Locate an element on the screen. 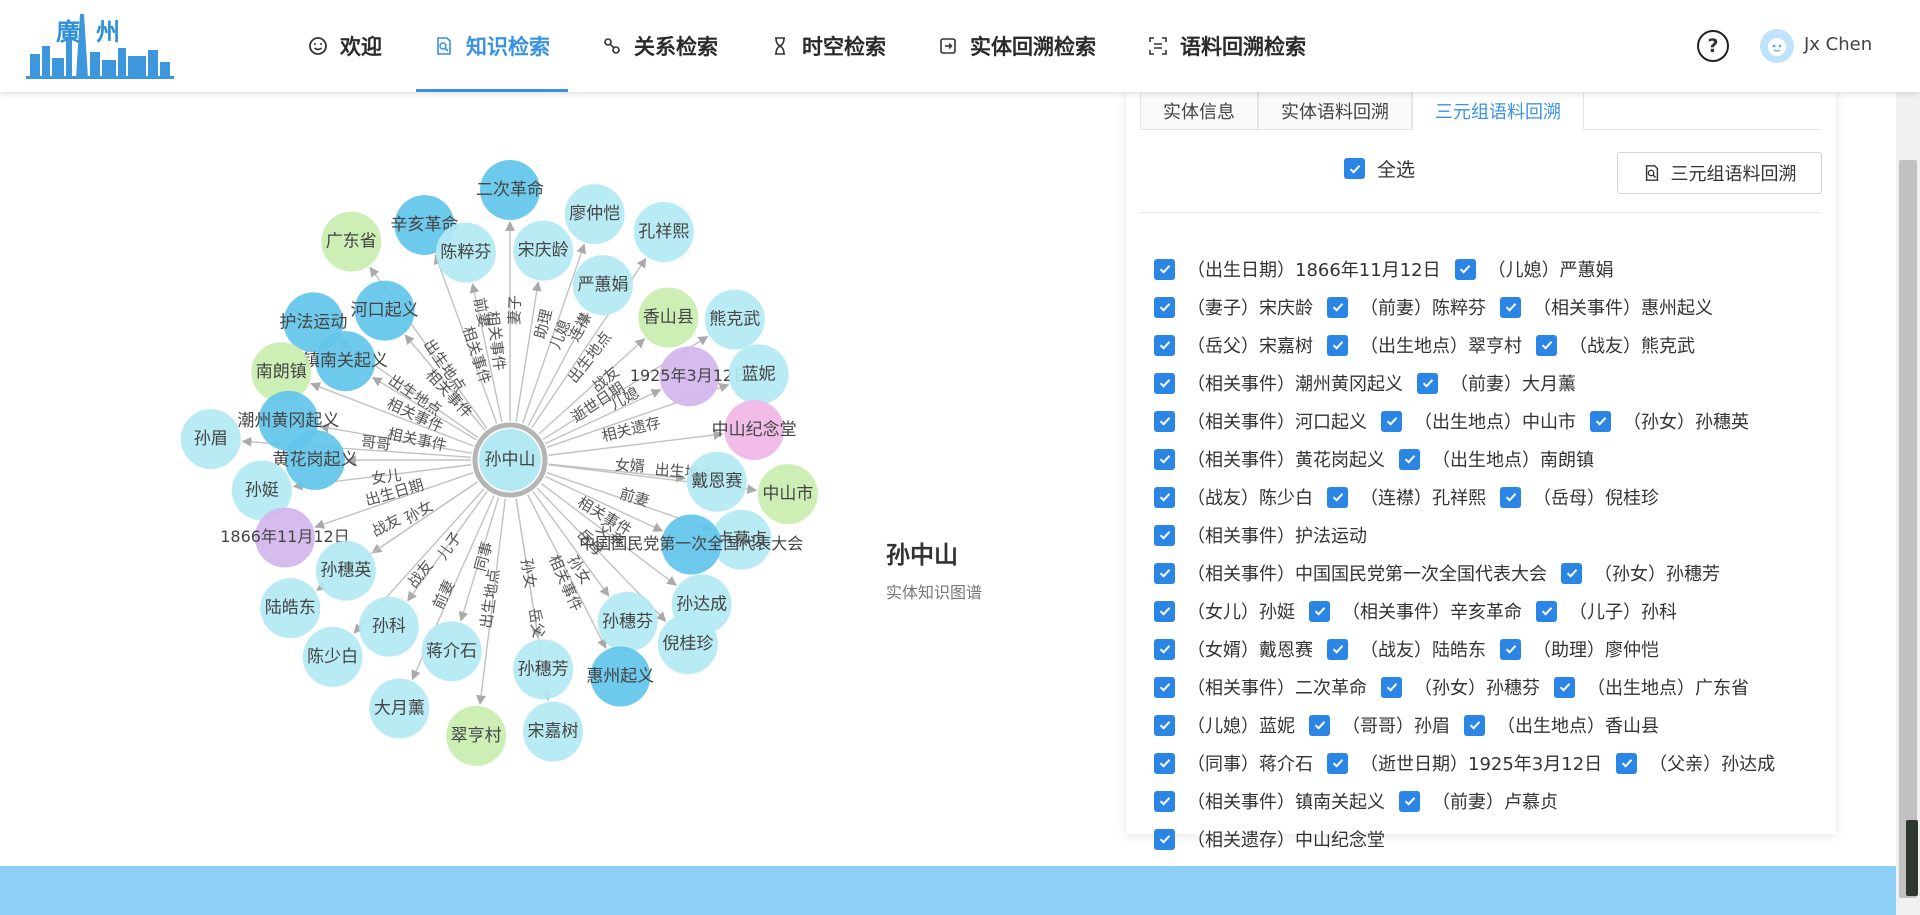 The image size is (1920, 915). triple-item: （出生地点）中山市 is located at coordinates (1478, 421).